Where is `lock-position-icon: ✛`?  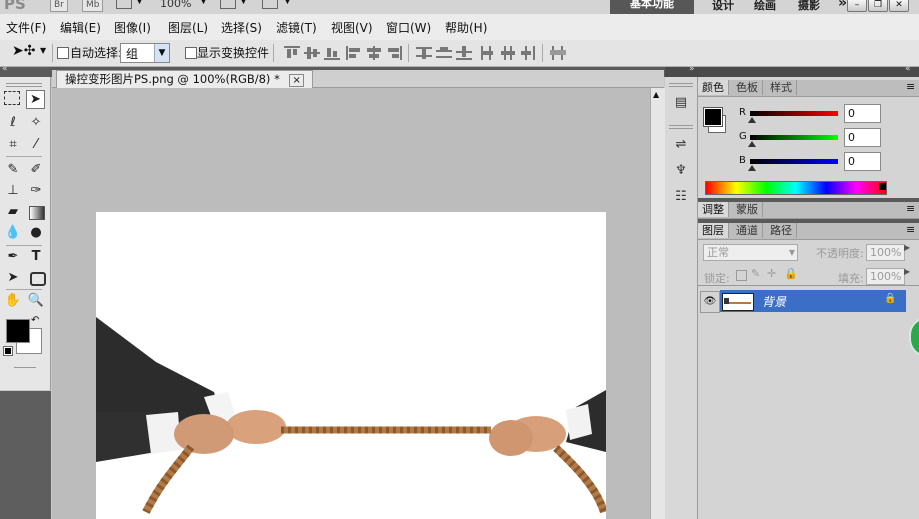
lock-position-icon: ✛ is located at coordinates (771, 273).